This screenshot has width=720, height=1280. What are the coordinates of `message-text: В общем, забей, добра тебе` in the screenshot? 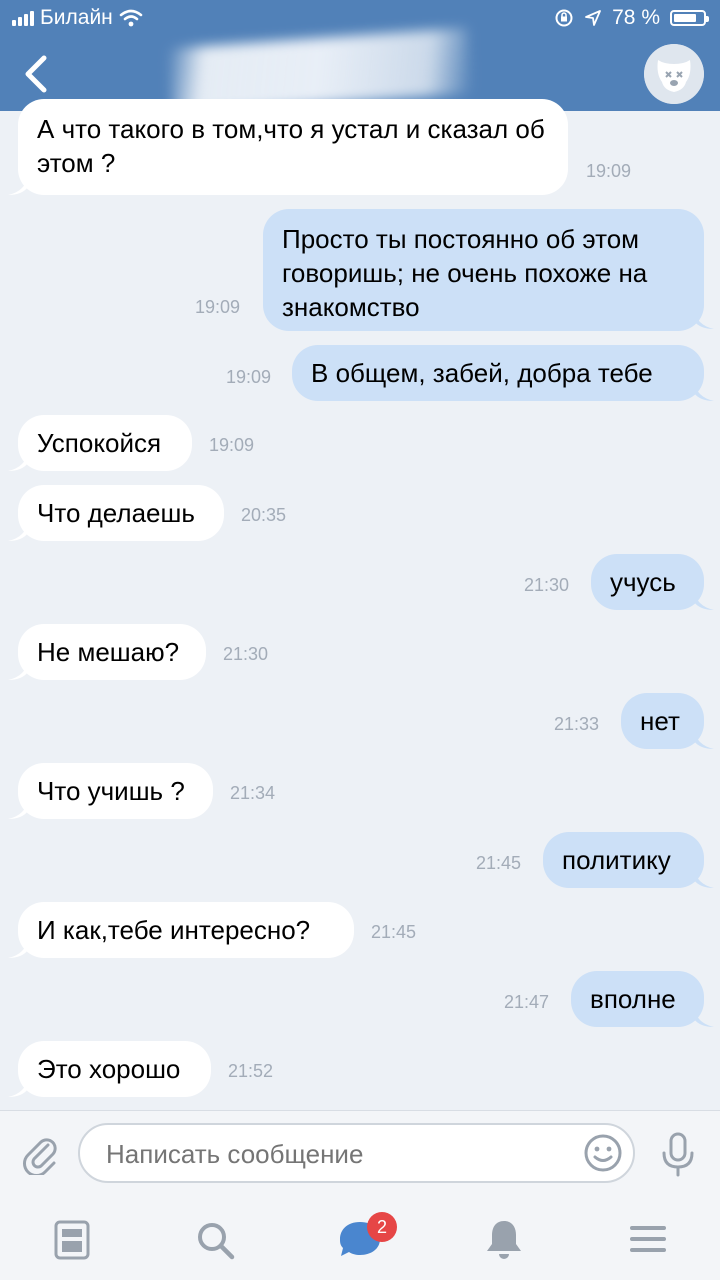 It's located at (482, 373).